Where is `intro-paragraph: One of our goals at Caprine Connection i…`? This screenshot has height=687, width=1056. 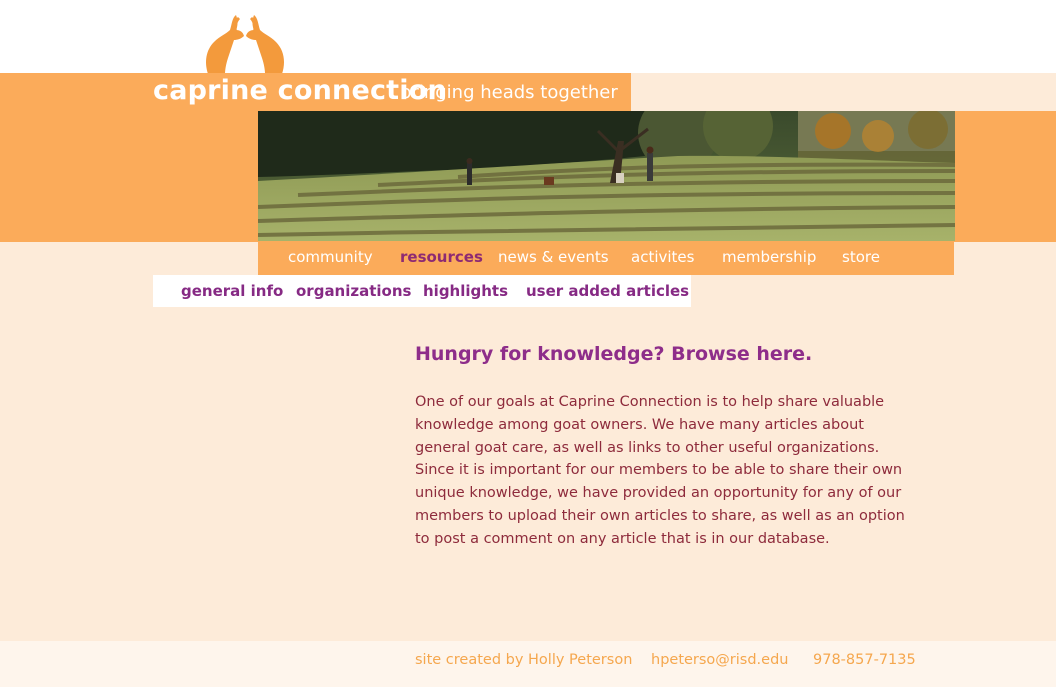
intro-paragraph: One of our goals at Caprine Connection i… is located at coordinates (660, 470).